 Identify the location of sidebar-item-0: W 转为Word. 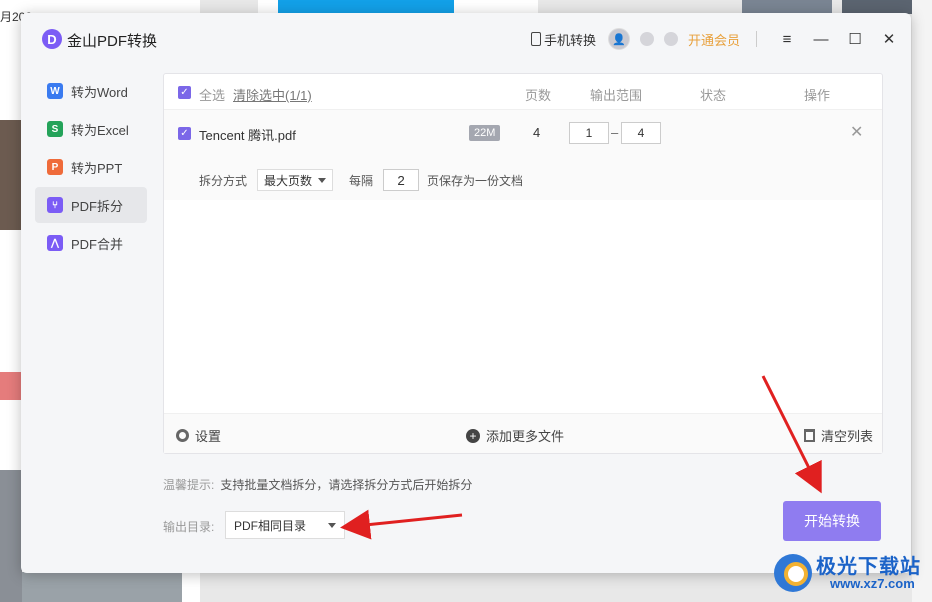
(91, 91).